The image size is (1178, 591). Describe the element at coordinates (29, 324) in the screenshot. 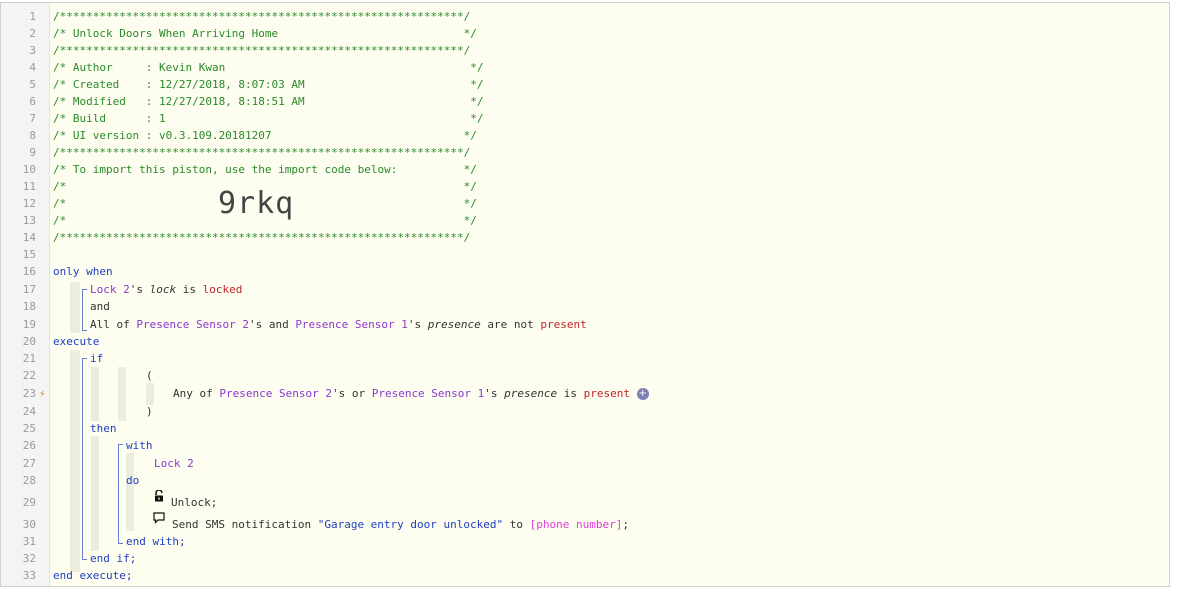

I see `line-number: 19` at that location.